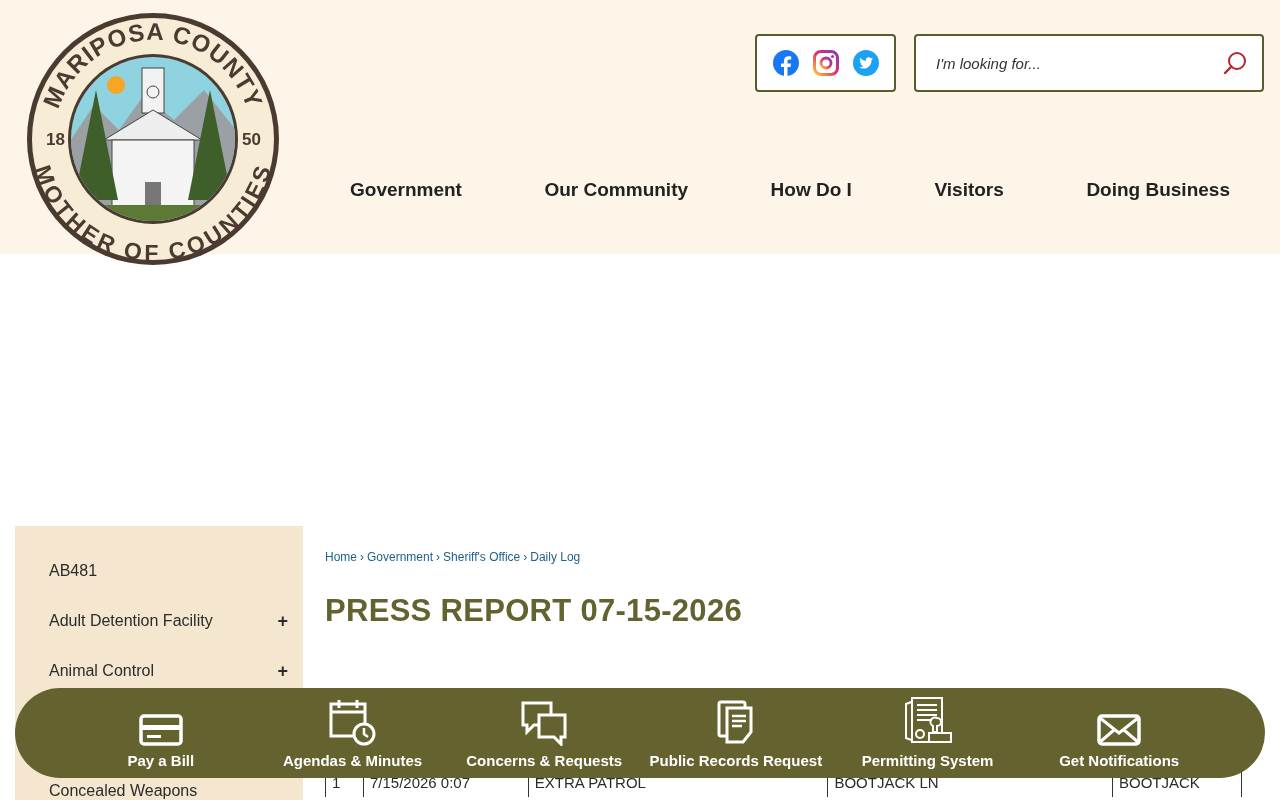 Image resolution: width=1280 pixels, height=800 pixels. Describe the element at coordinates (735, 722) in the screenshot. I see `documents-icon` at that location.